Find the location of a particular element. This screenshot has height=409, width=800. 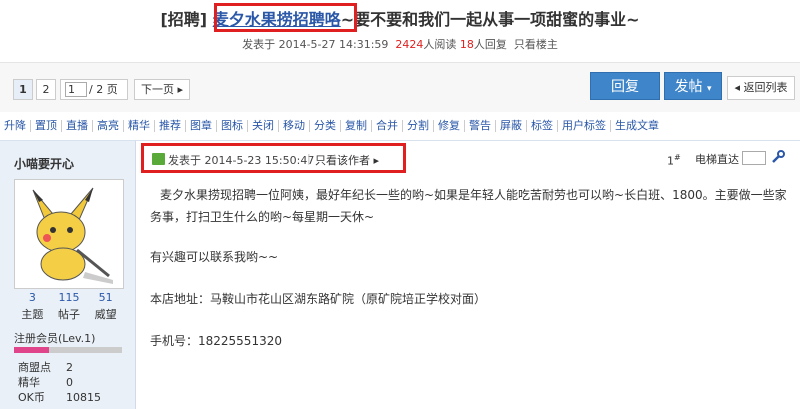

only-author-label: 只看该作者 is located at coordinates (342, 160).